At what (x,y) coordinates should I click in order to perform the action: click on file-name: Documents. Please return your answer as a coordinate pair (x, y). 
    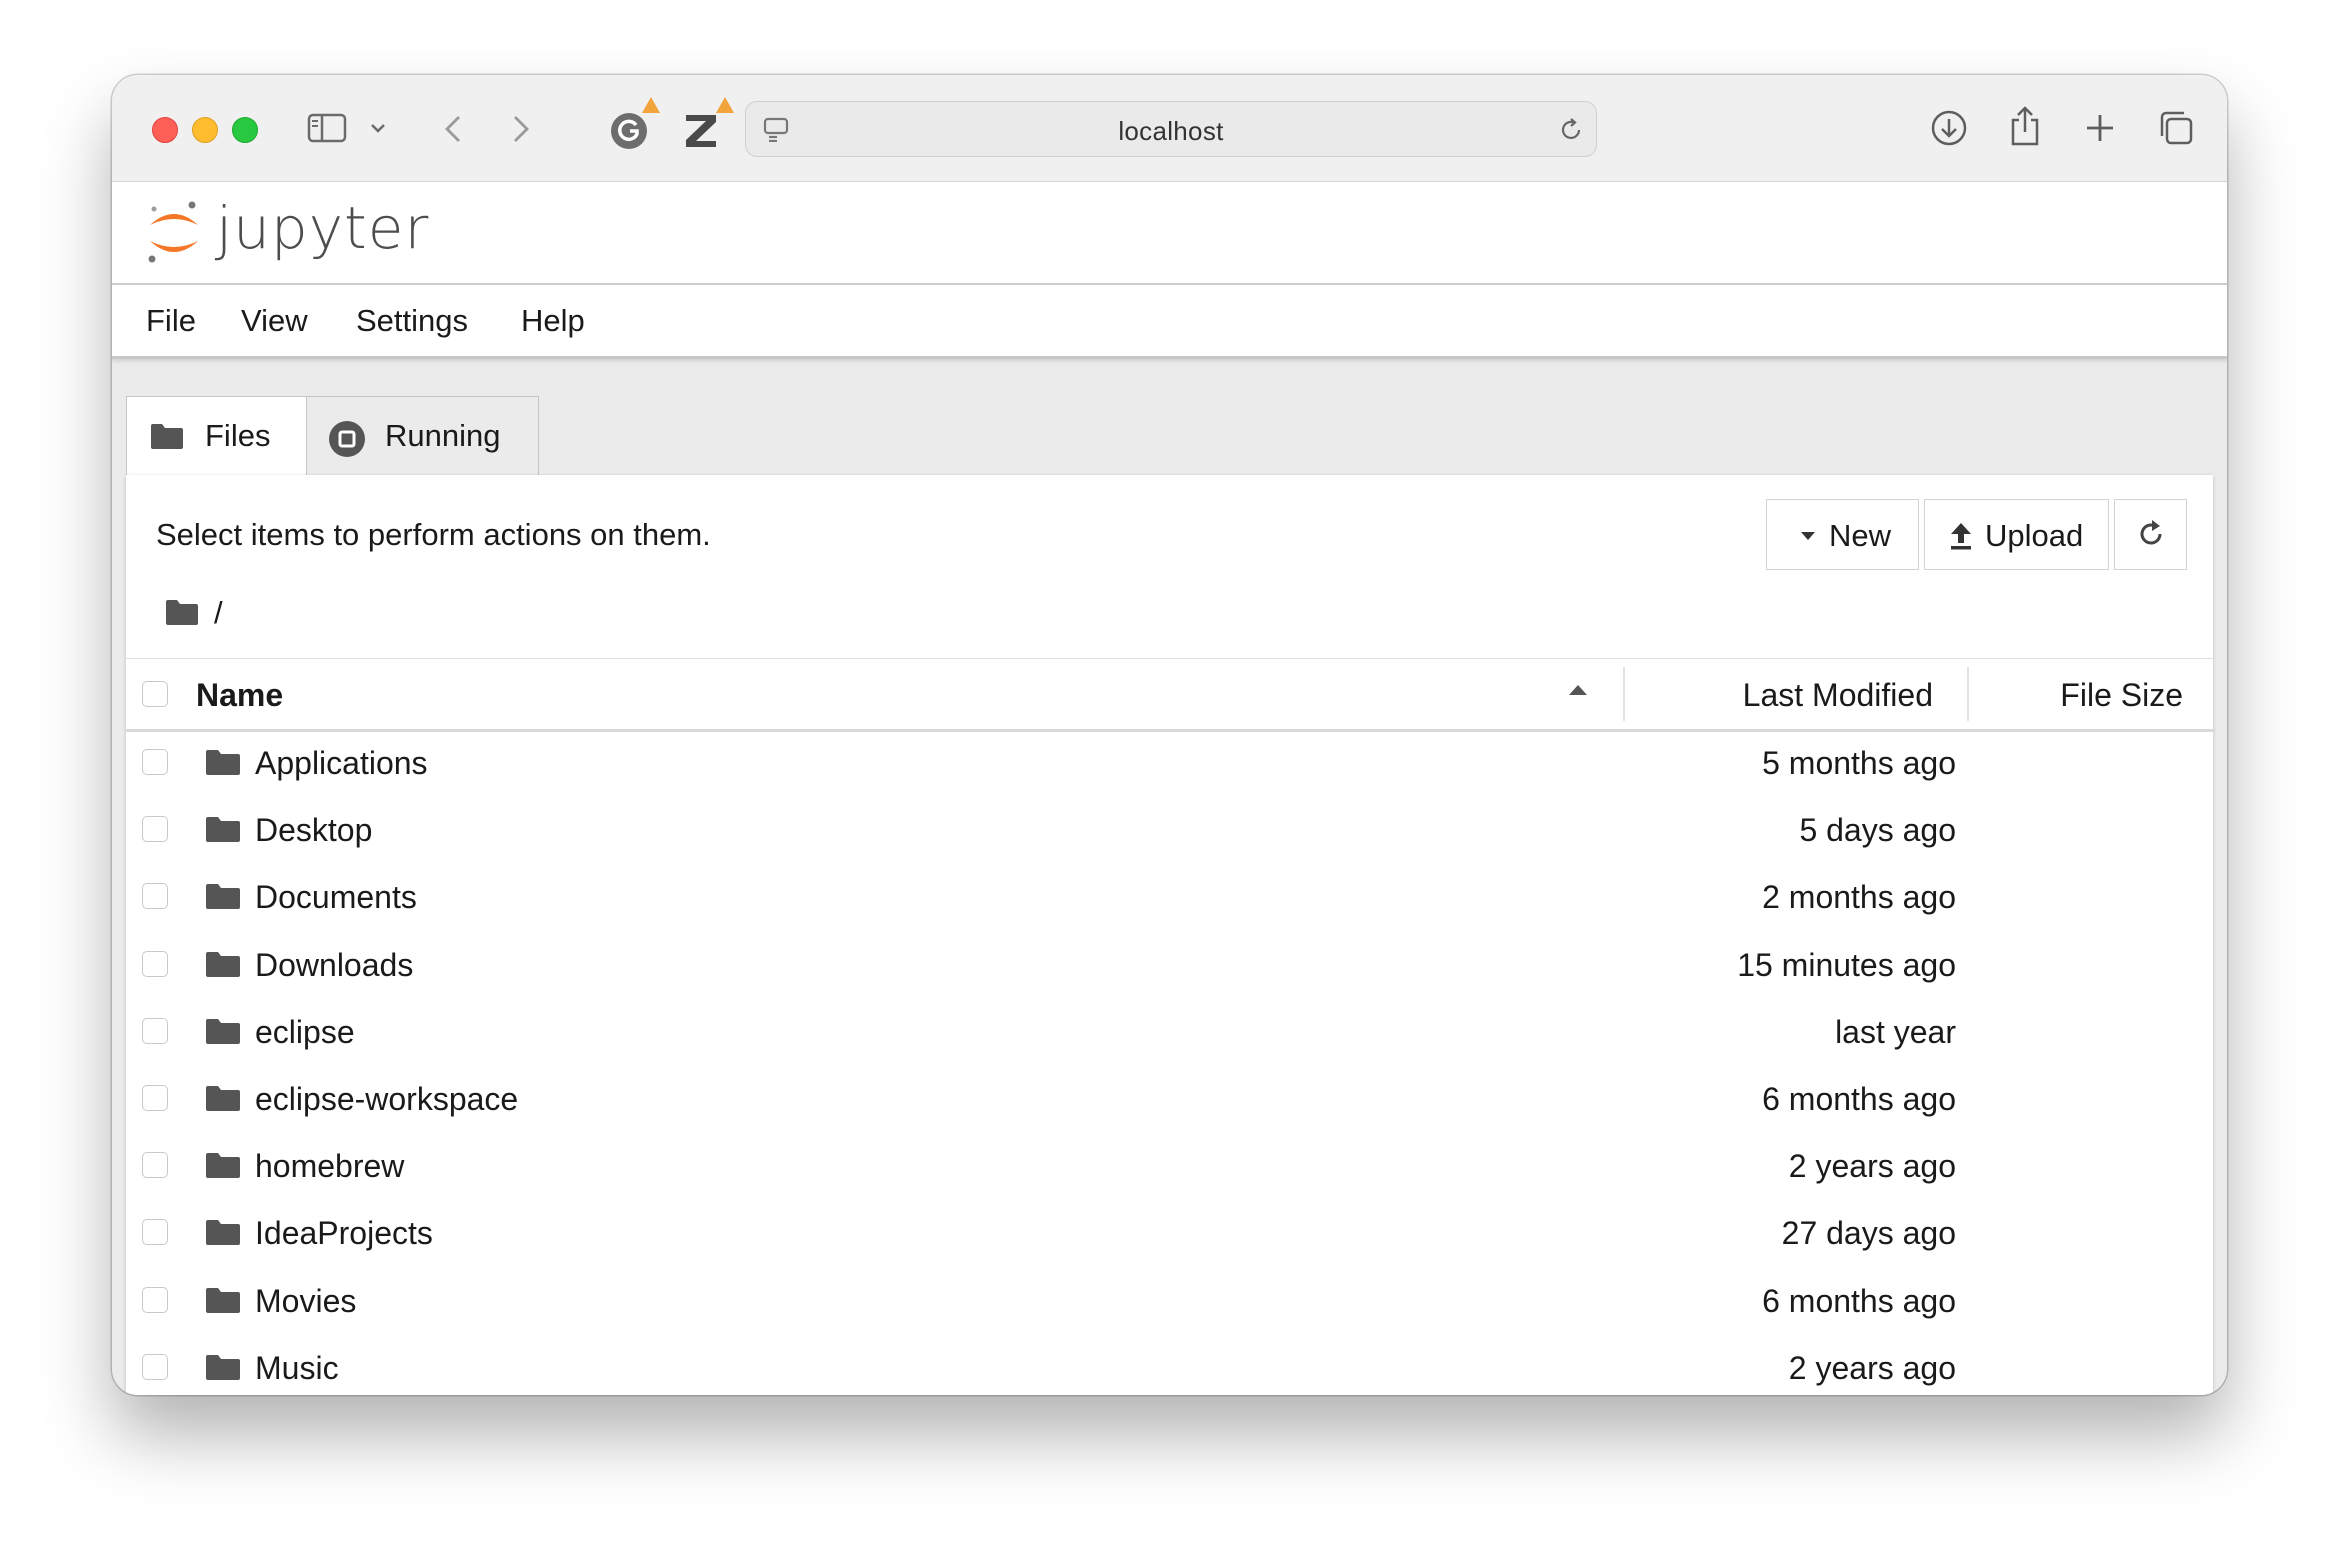
    Looking at the image, I should click on (336, 897).